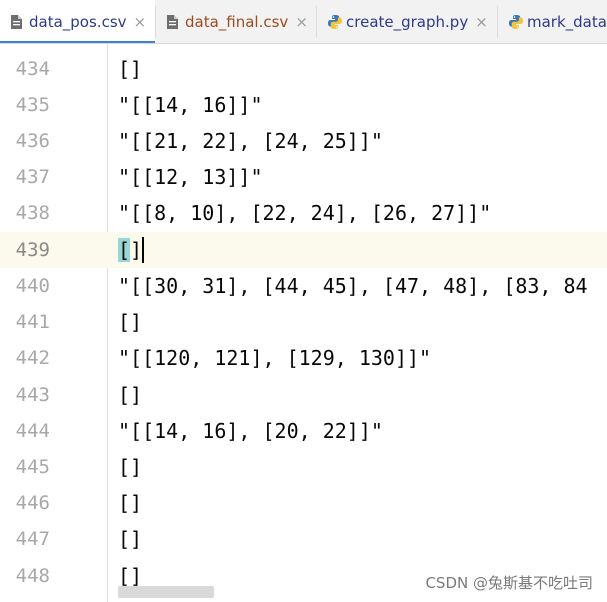 The width and height of the screenshot is (607, 602). I want to click on line-number: 445, so click(32, 467).